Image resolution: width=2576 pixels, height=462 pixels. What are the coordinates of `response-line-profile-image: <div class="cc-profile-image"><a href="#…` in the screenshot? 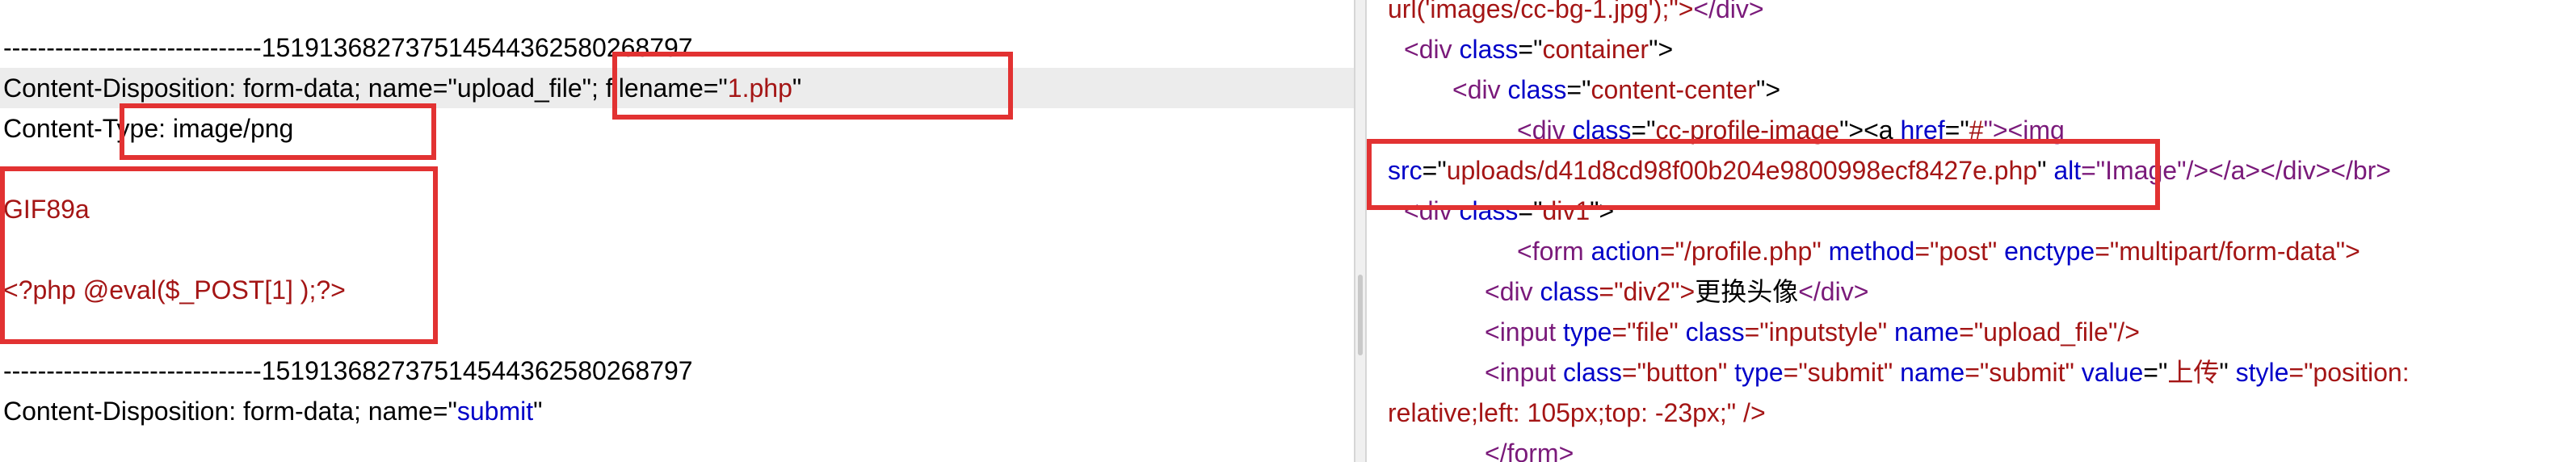 It's located at (1791, 130).